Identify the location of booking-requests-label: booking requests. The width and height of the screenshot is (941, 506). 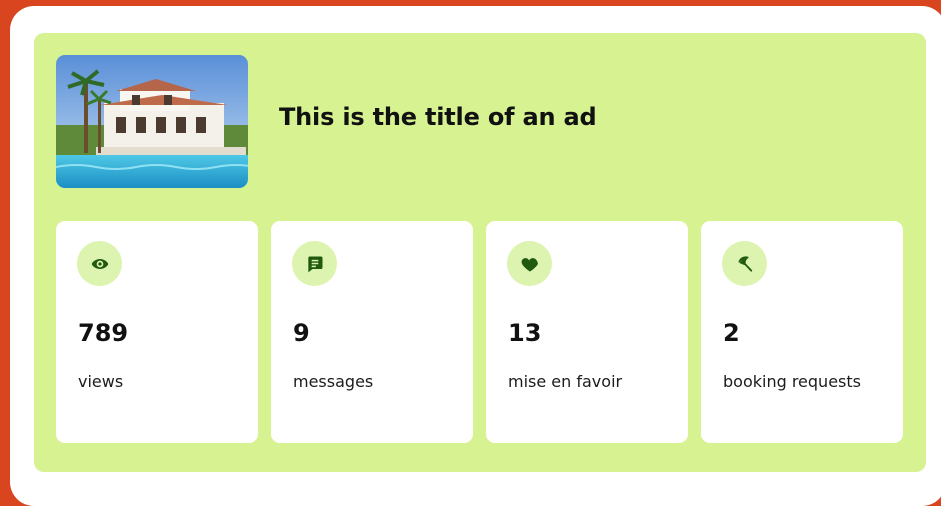
(792, 381).